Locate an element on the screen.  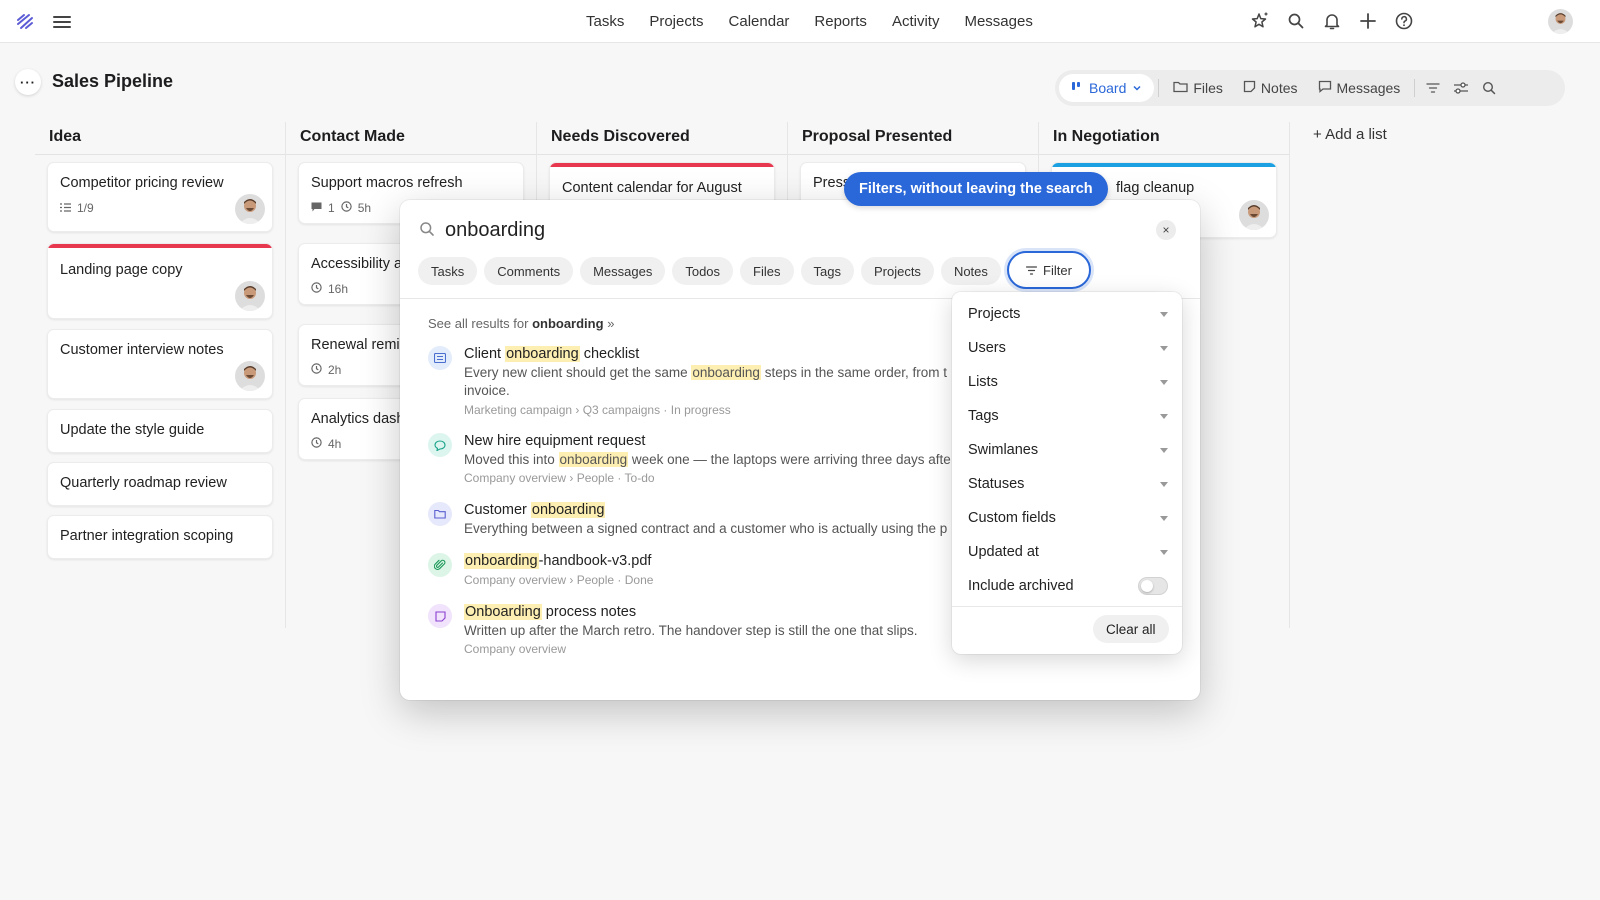
nav-calendar: Calendar is located at coordinates (759, 21).